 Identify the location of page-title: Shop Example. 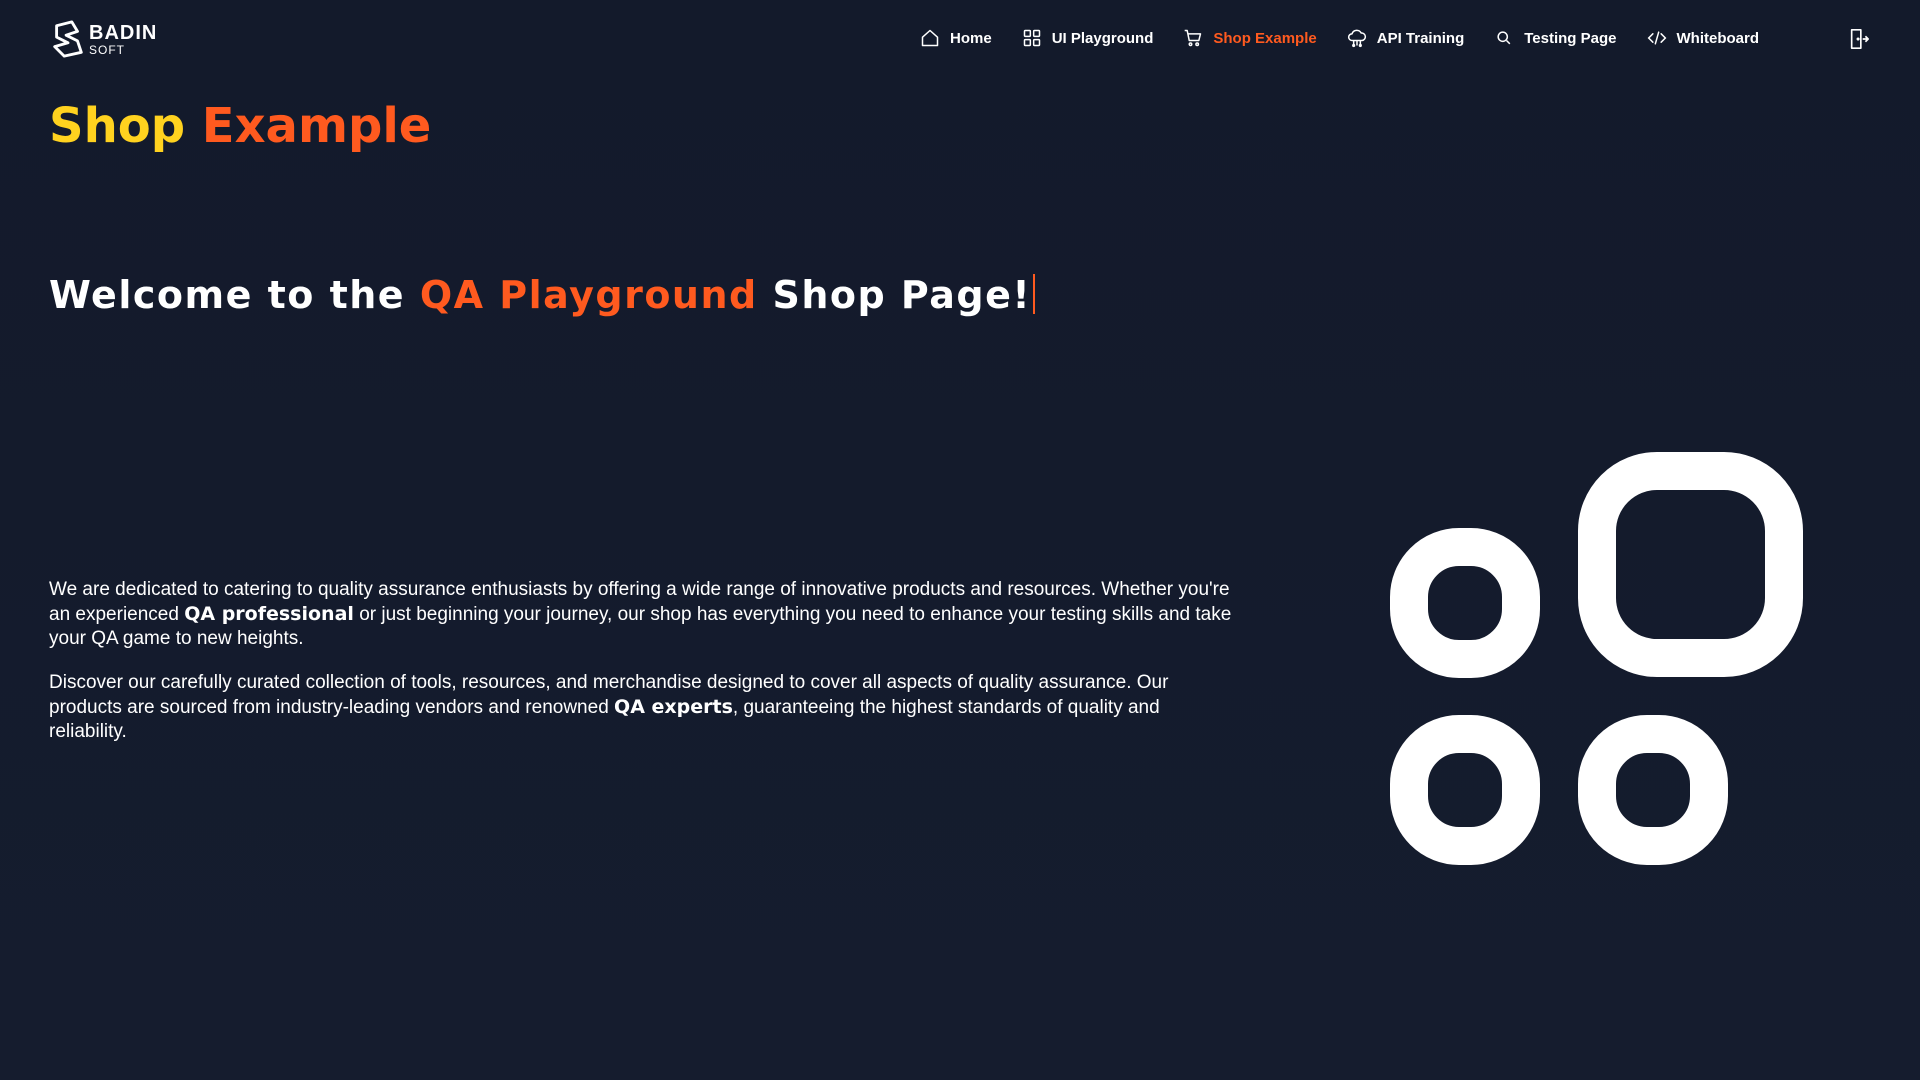
(240, 126).